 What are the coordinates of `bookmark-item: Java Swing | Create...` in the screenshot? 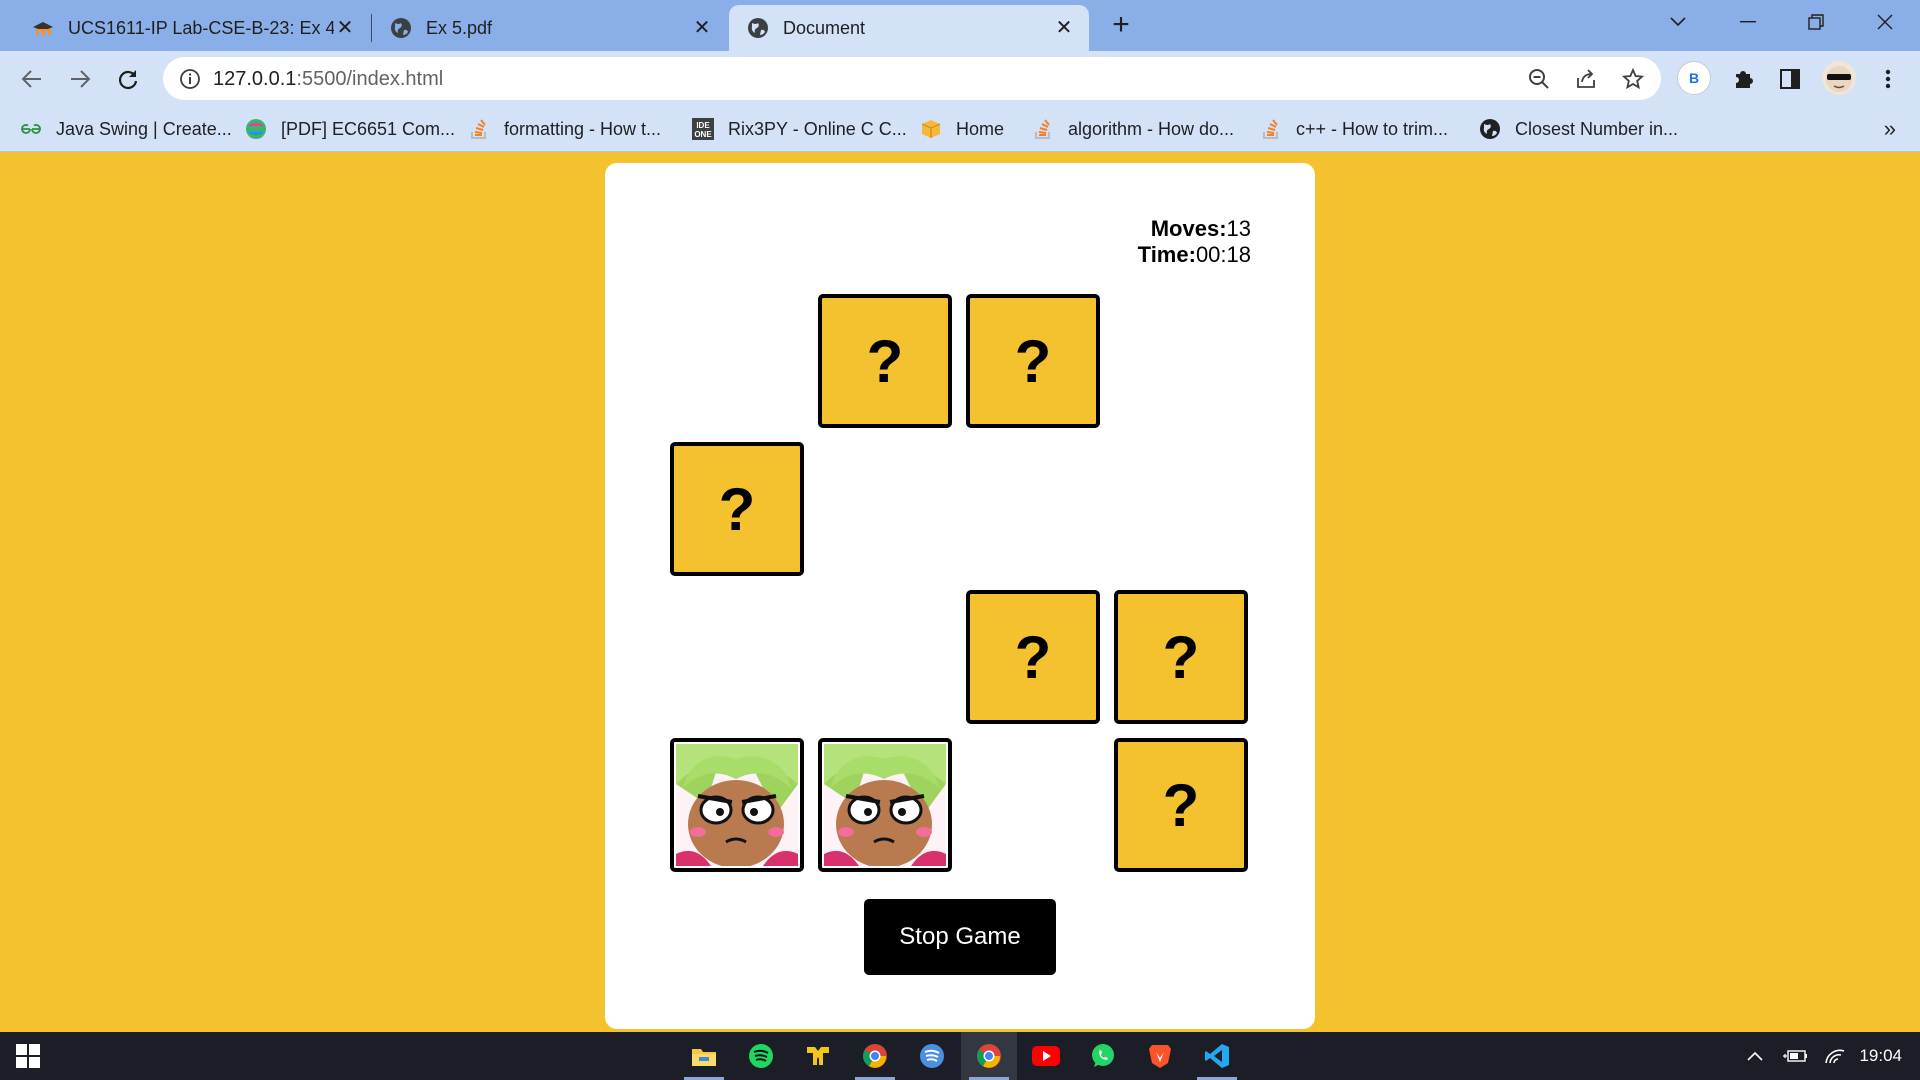 It's located at (126, 129).